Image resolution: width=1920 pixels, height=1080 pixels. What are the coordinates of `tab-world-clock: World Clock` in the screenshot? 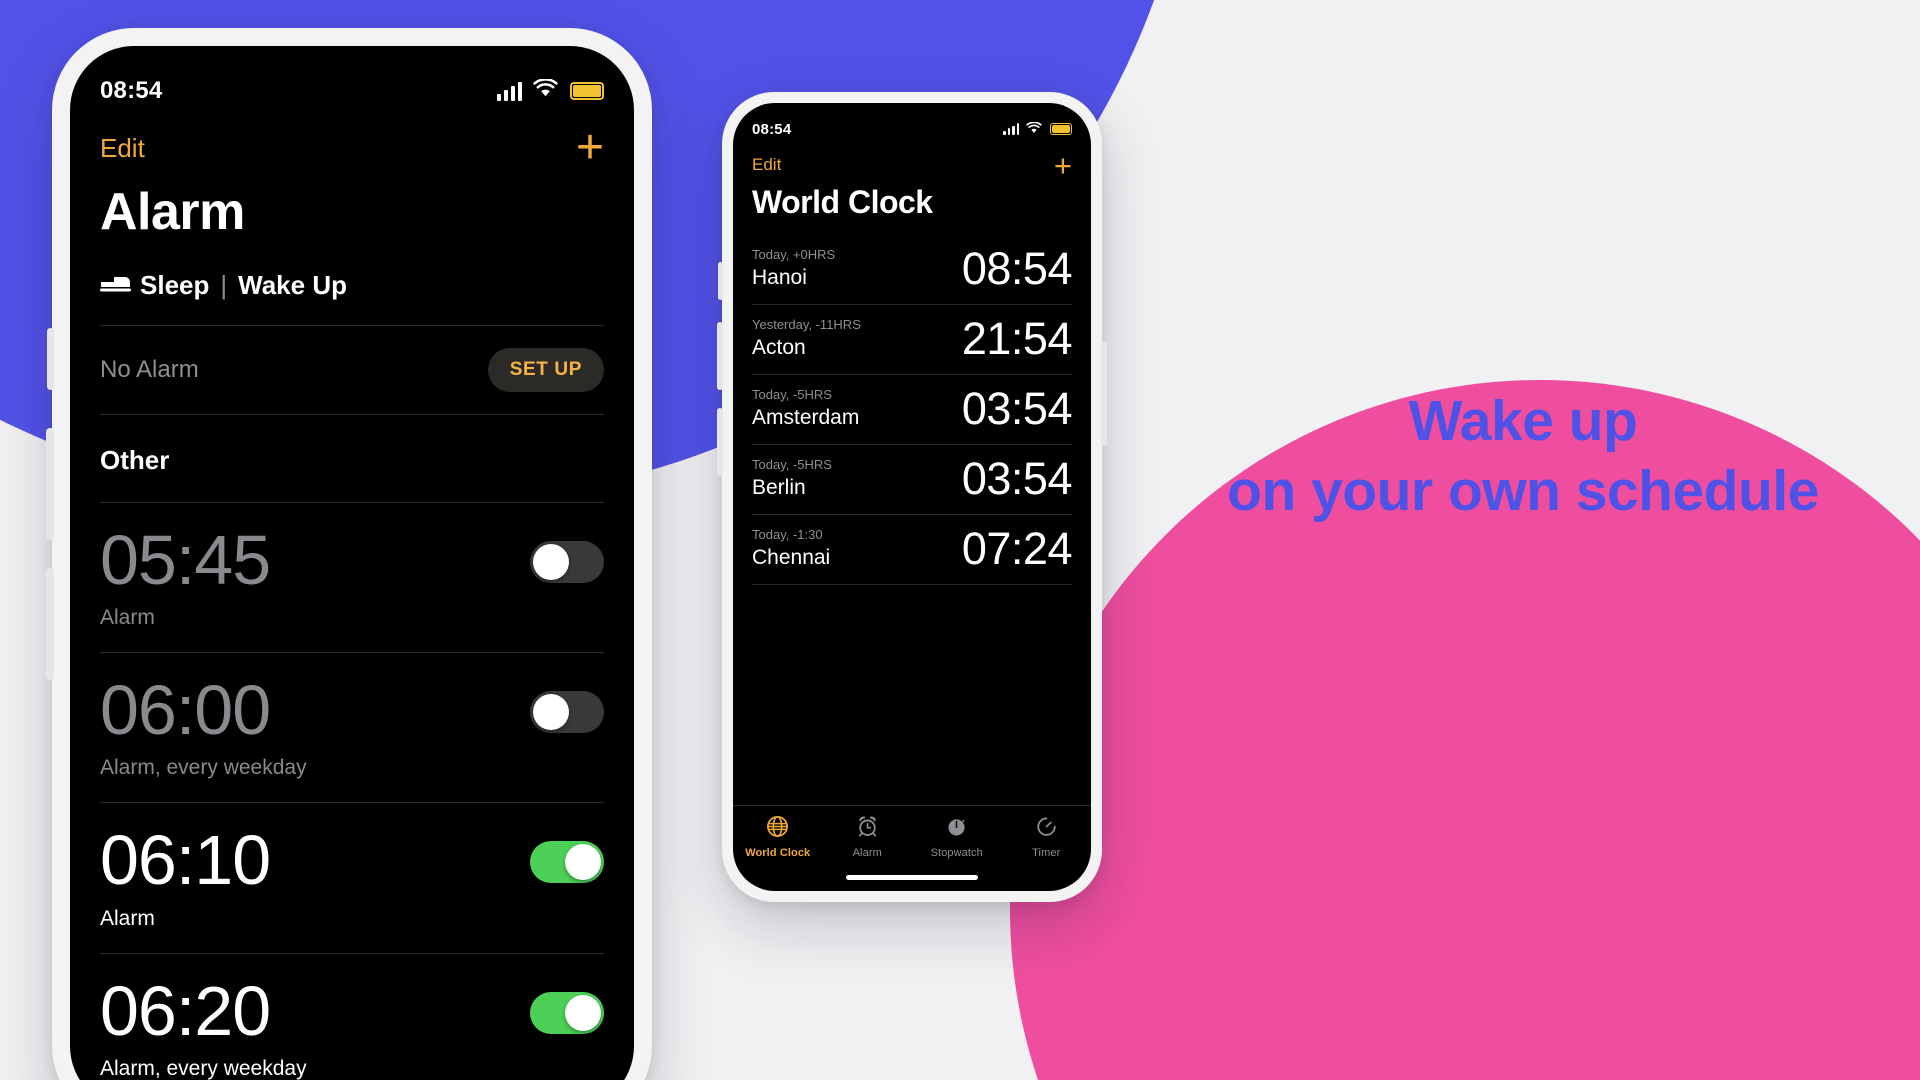 It's located at (778, 837).